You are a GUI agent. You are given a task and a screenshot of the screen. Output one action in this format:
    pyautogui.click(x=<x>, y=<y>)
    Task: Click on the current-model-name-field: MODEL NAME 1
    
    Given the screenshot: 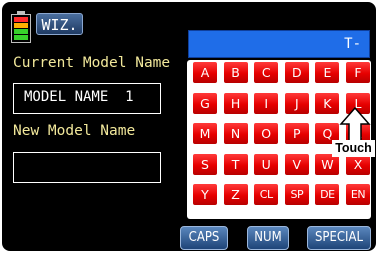 What is the action you would take?
    pyautogui.click(x=87, y=98)
    